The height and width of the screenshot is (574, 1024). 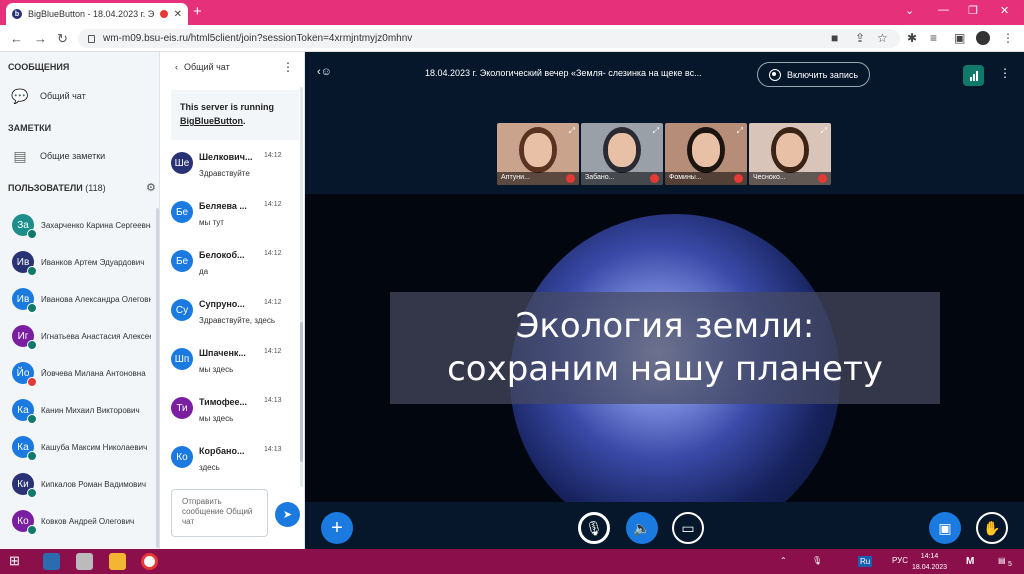 I want to click on new-tab-button: +, so click(x=197, y=12).